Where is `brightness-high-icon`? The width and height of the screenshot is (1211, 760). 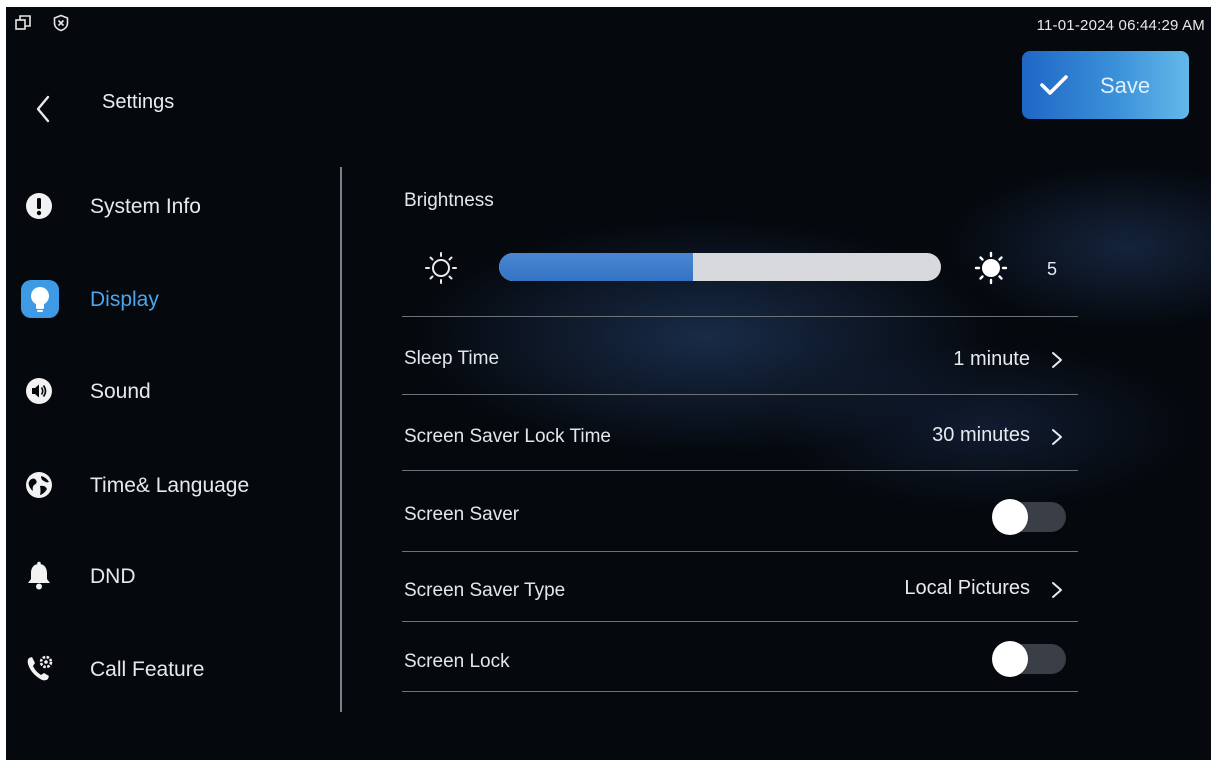
brightness-high-icon is located at coordinates (991, 268).